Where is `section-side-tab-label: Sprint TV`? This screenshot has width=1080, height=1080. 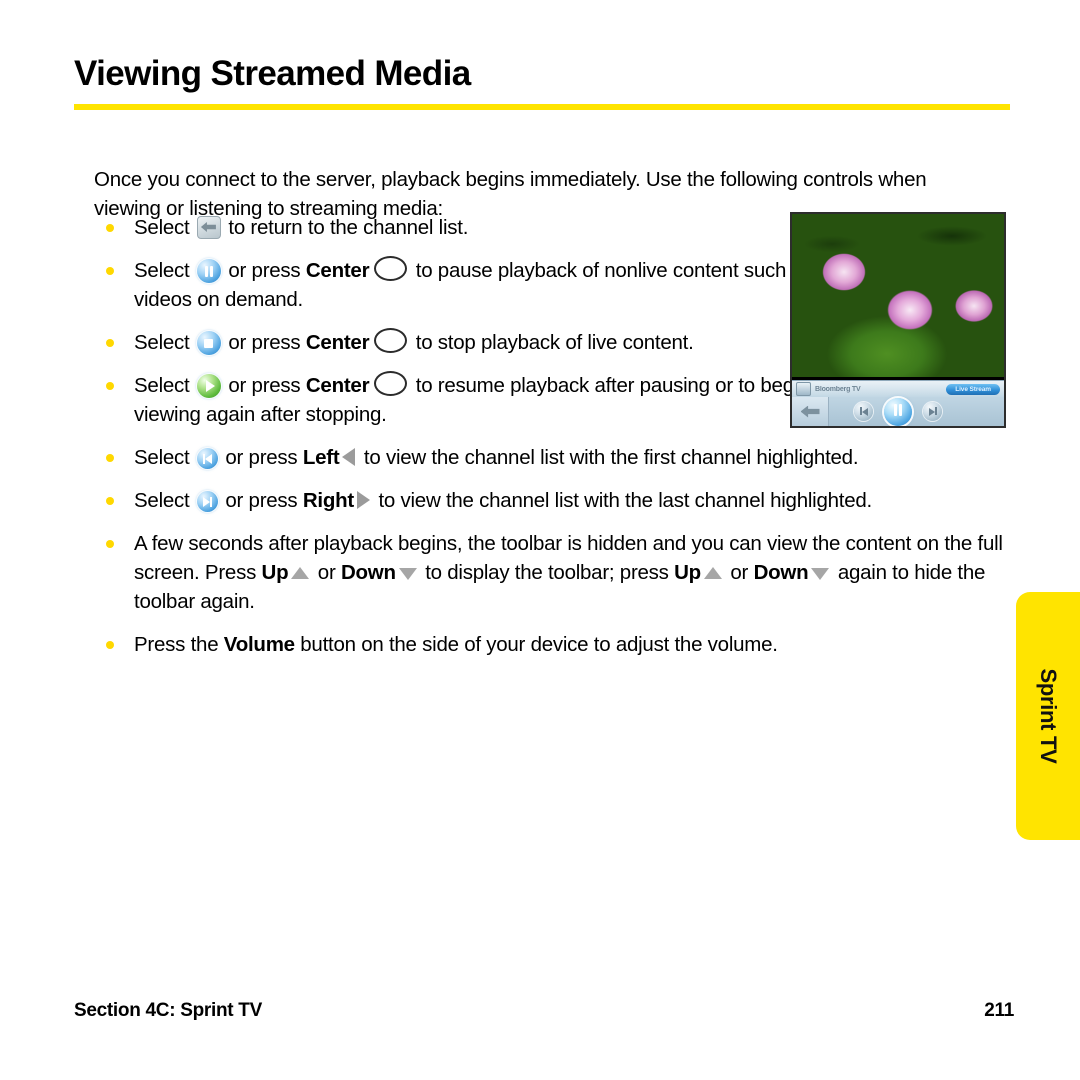 section-side-tab-label: Sprint TV is located at coordinates (1048, 716).